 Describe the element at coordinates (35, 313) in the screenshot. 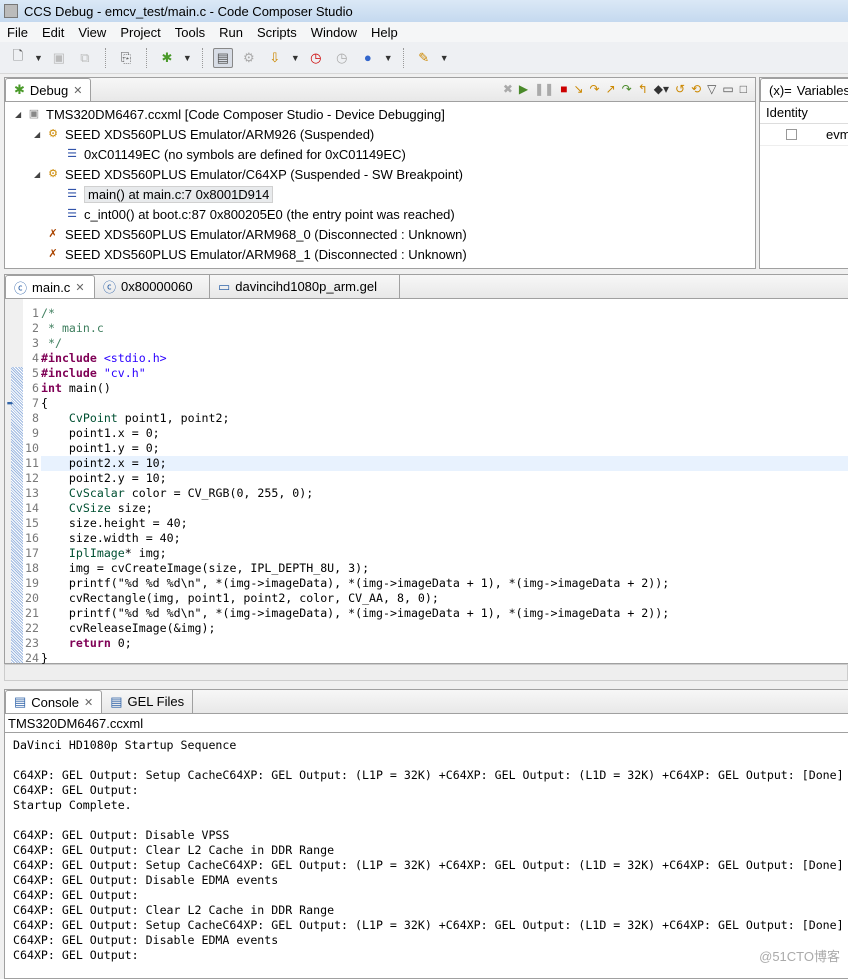

I see `line-number: 1` at that location.